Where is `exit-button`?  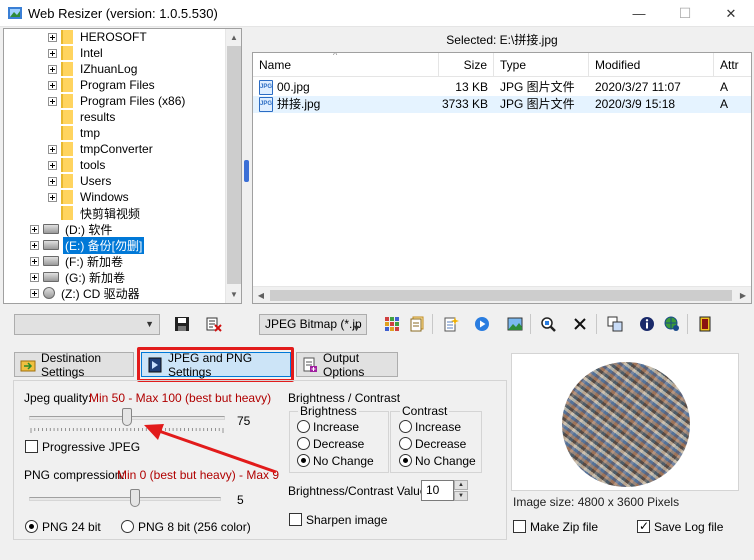 exit-button is located at coordinates (705, 324).